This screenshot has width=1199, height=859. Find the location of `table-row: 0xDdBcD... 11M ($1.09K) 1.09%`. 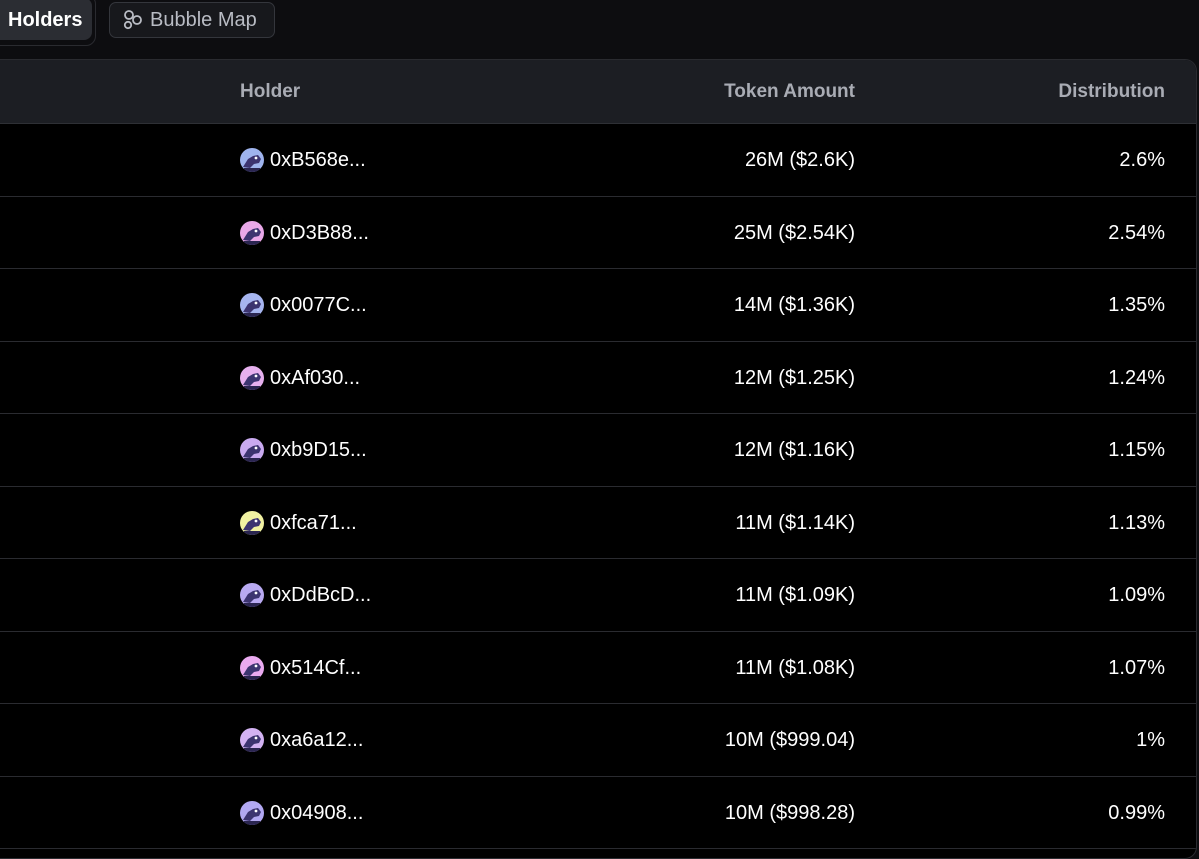

table-row: 0xDdBcD... 11M ($1.09K) 1.09% is located at coordinates (598, 595).